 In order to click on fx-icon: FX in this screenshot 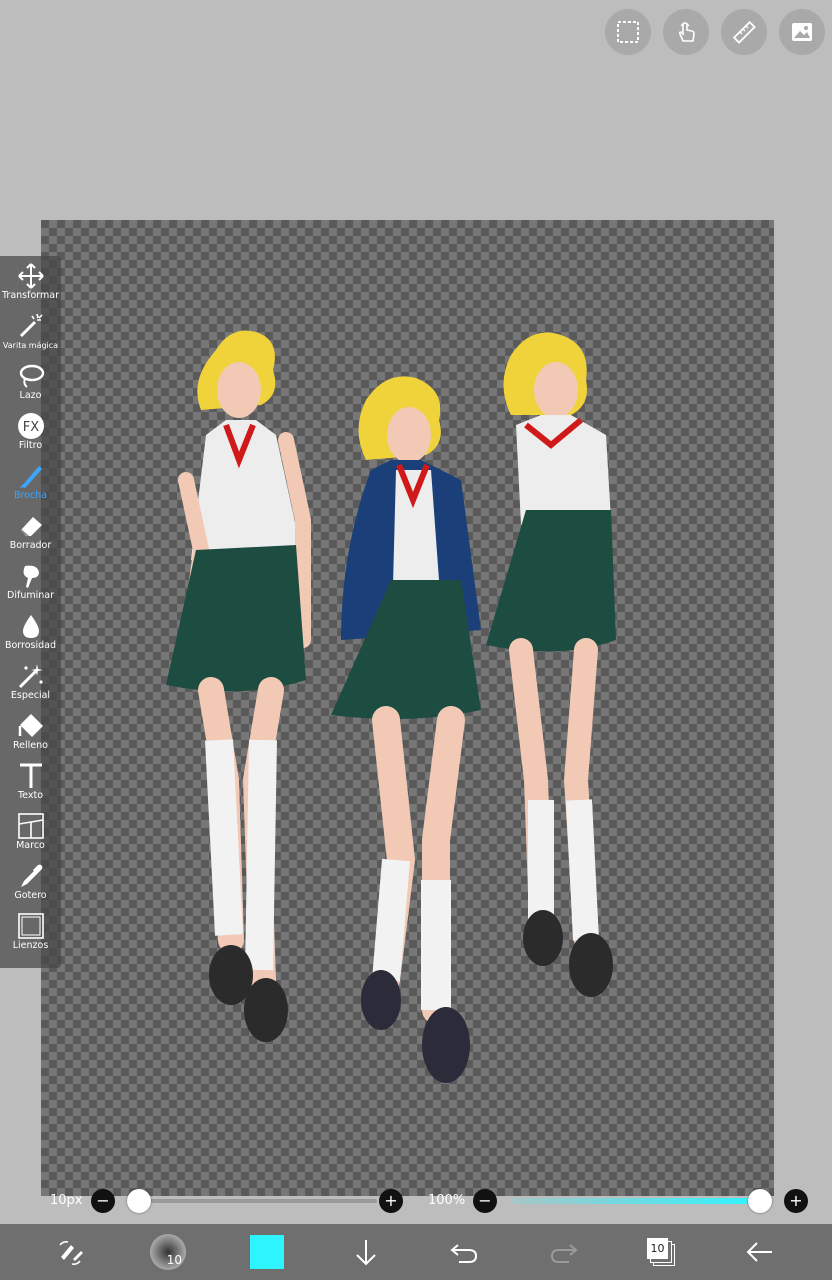, I will do `click(30, 426)`.